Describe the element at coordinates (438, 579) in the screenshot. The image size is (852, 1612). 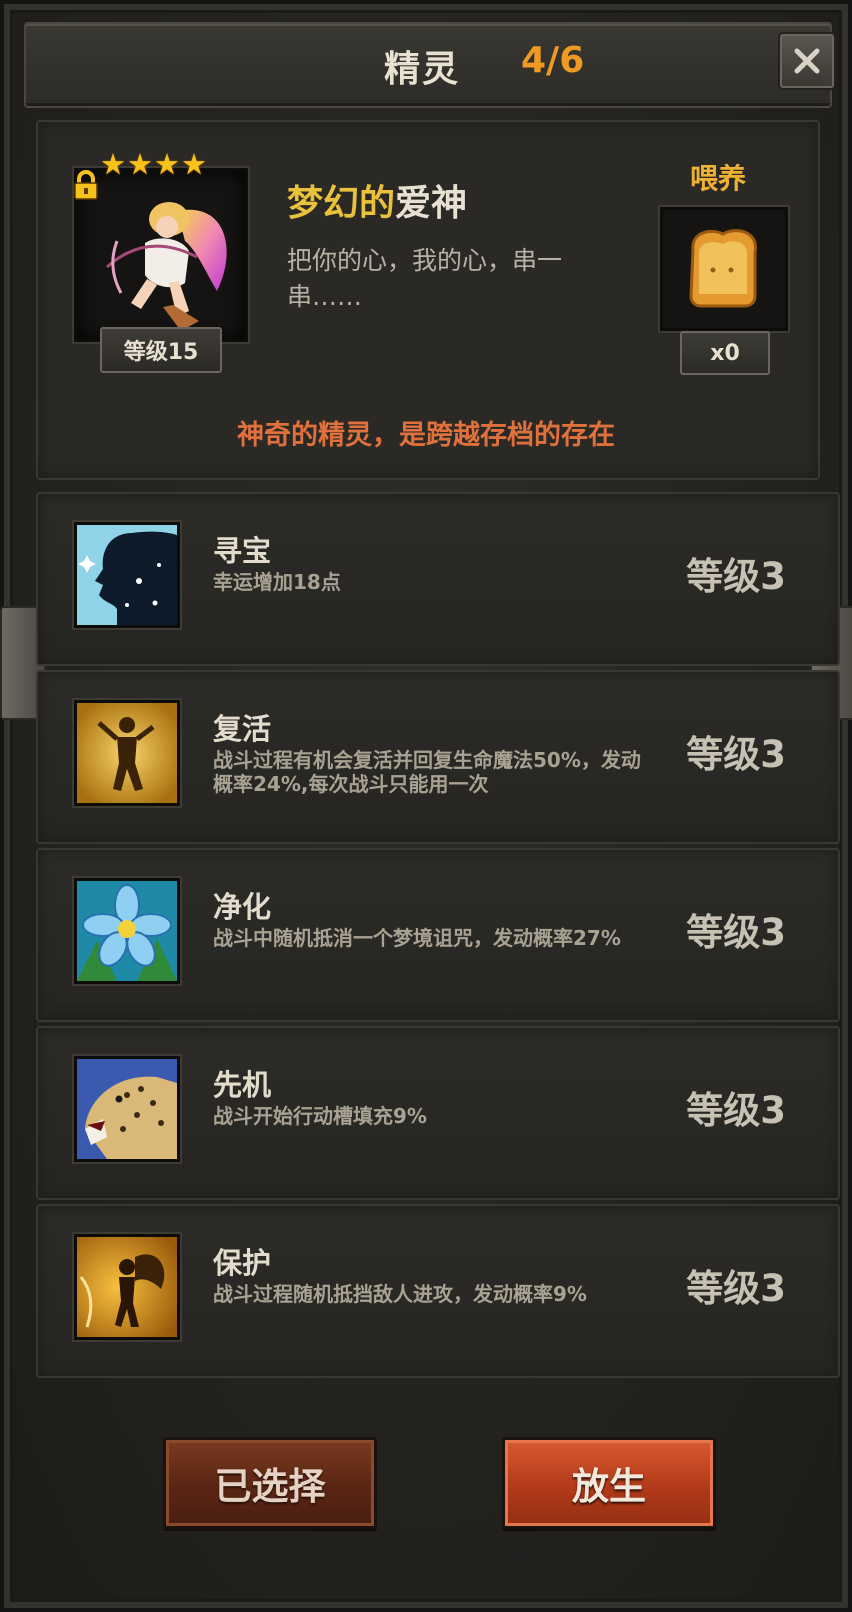
I see `skill-row: 寻宝 幸运增加18点 等级3` at that location.